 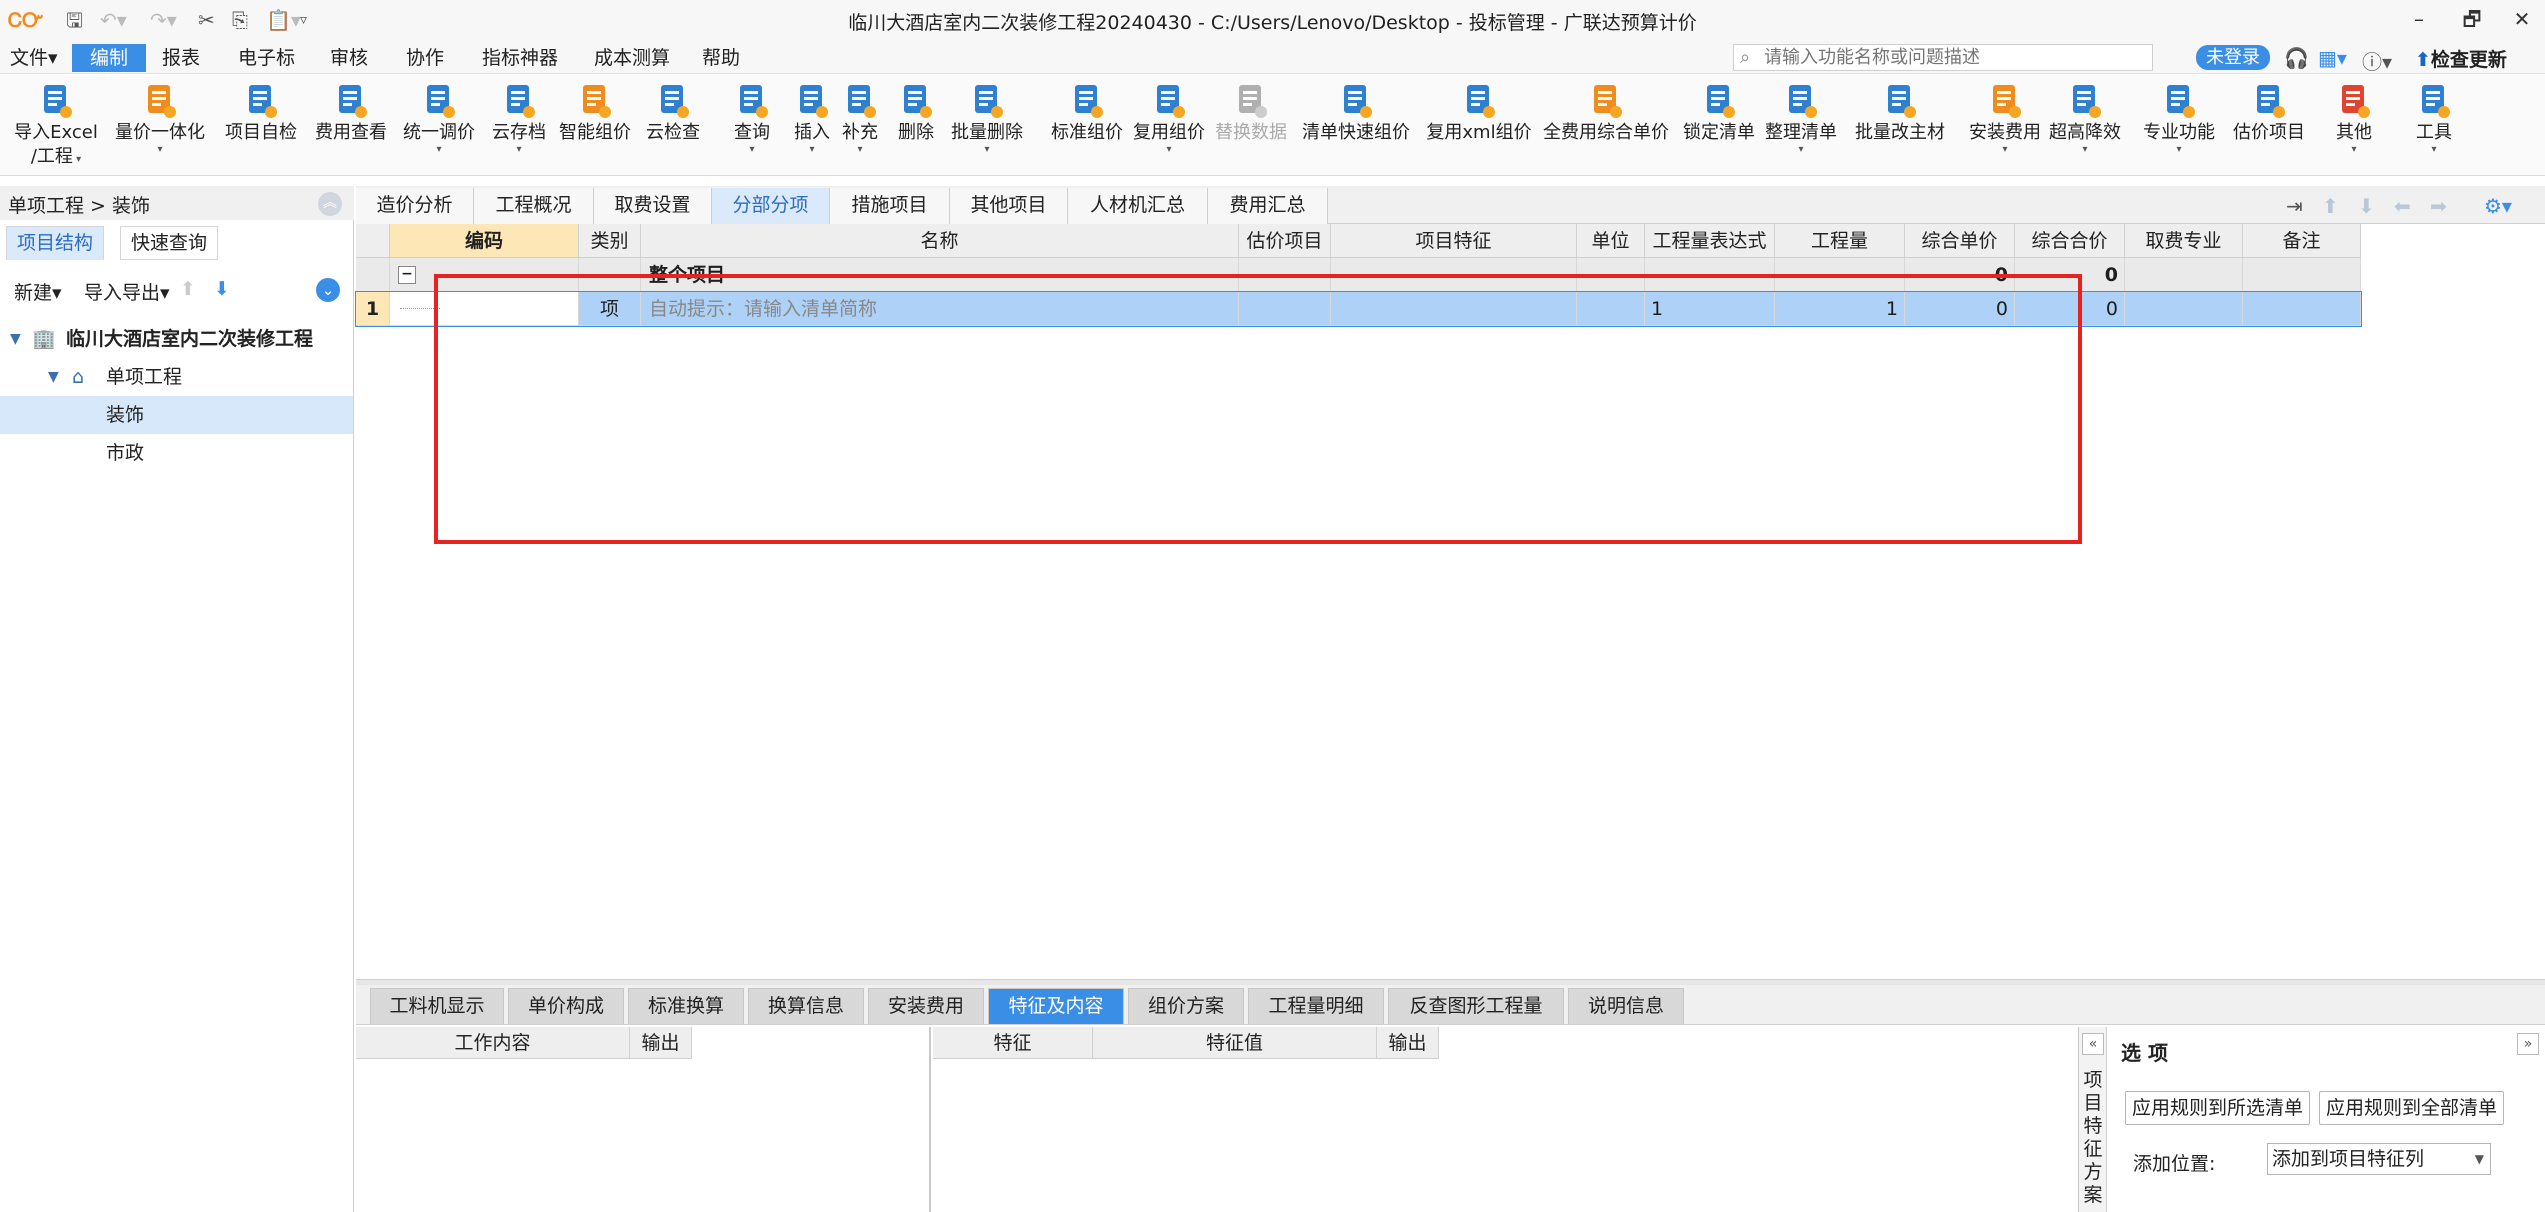 What do you see at coordinates (328, 290) in the screenshot?
I see `expand-down-icon: ⌄` at bounding box center [328, 290].